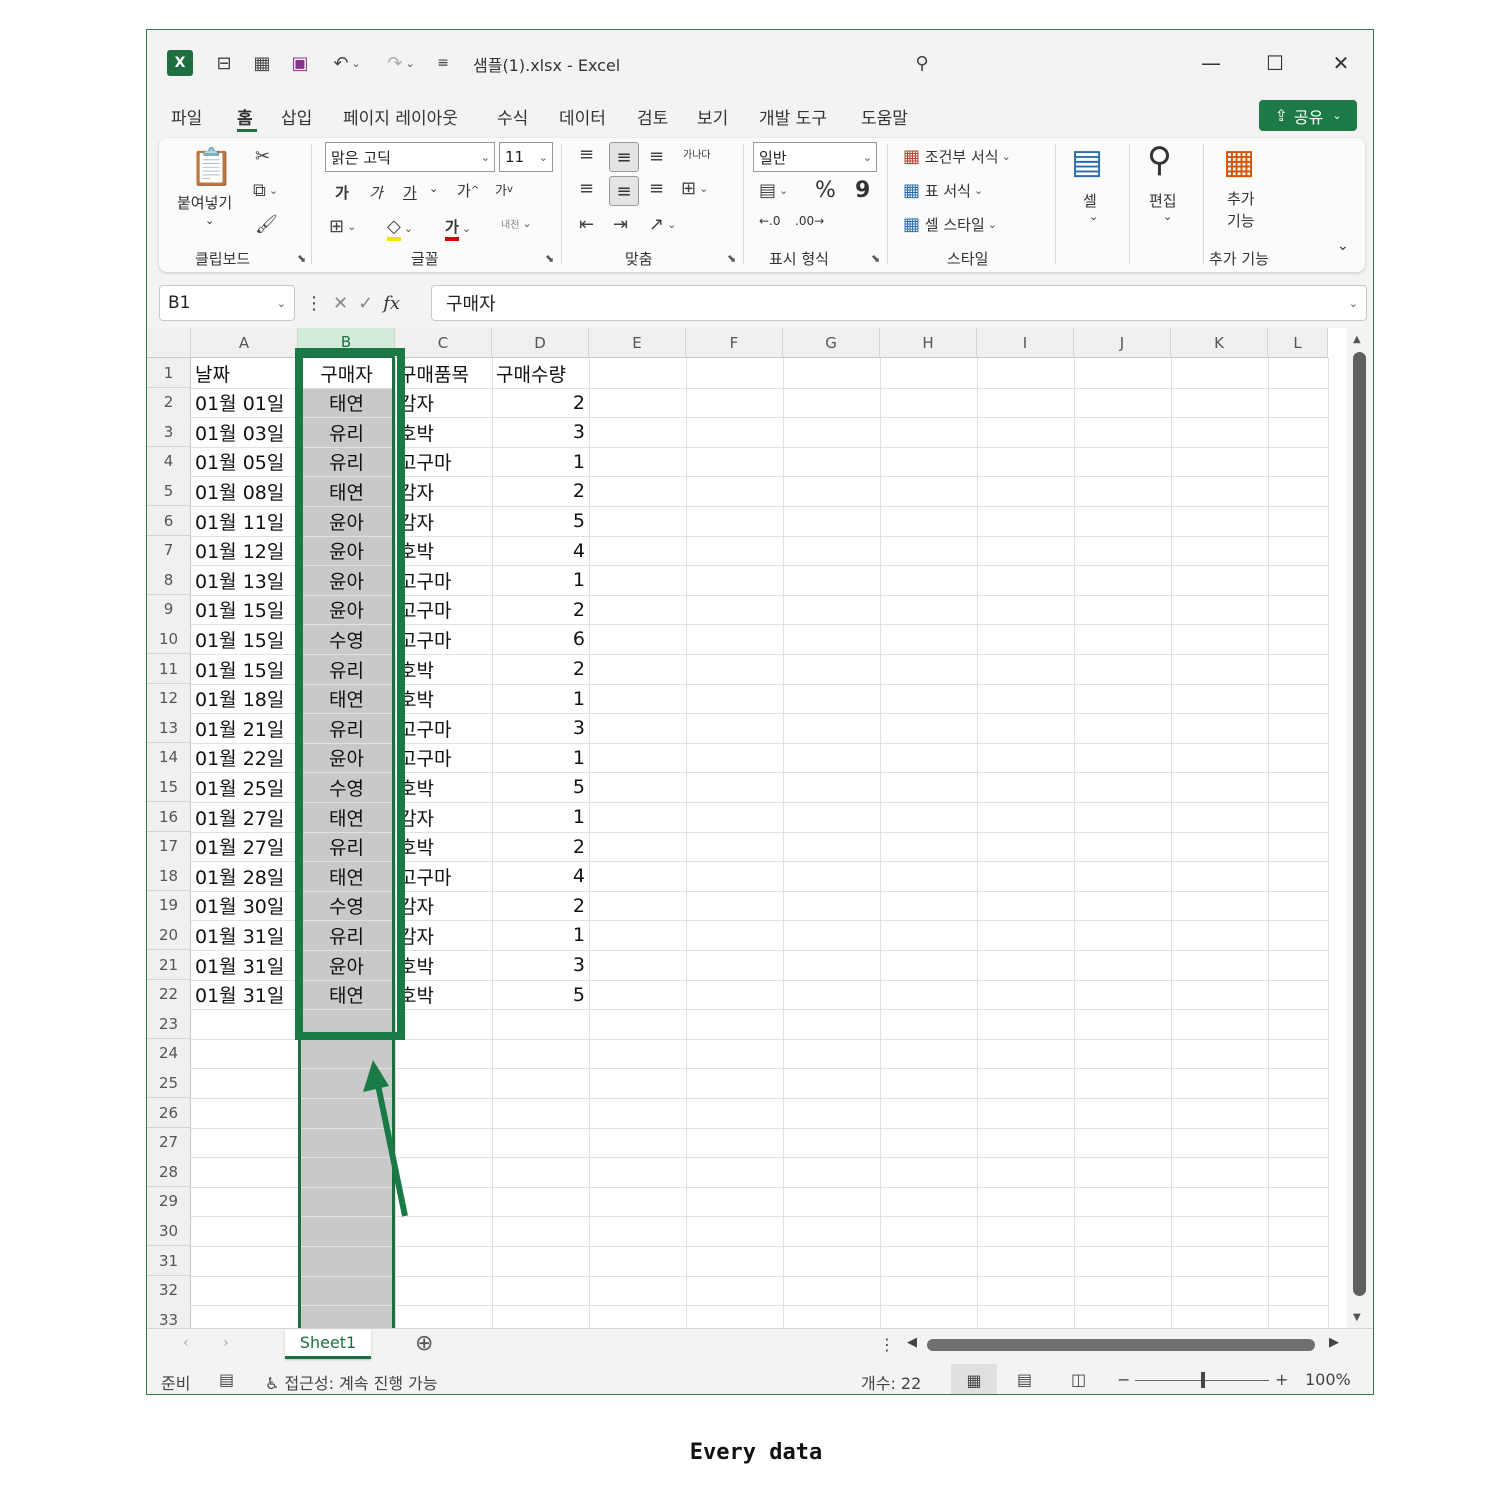 The width and height of the screenshot is (1512, 1512). What do you see at coordinates (458, 228) in the screenshot?
I see `font-color-icon: 가 ⌄` at bounding box center [458, 228].